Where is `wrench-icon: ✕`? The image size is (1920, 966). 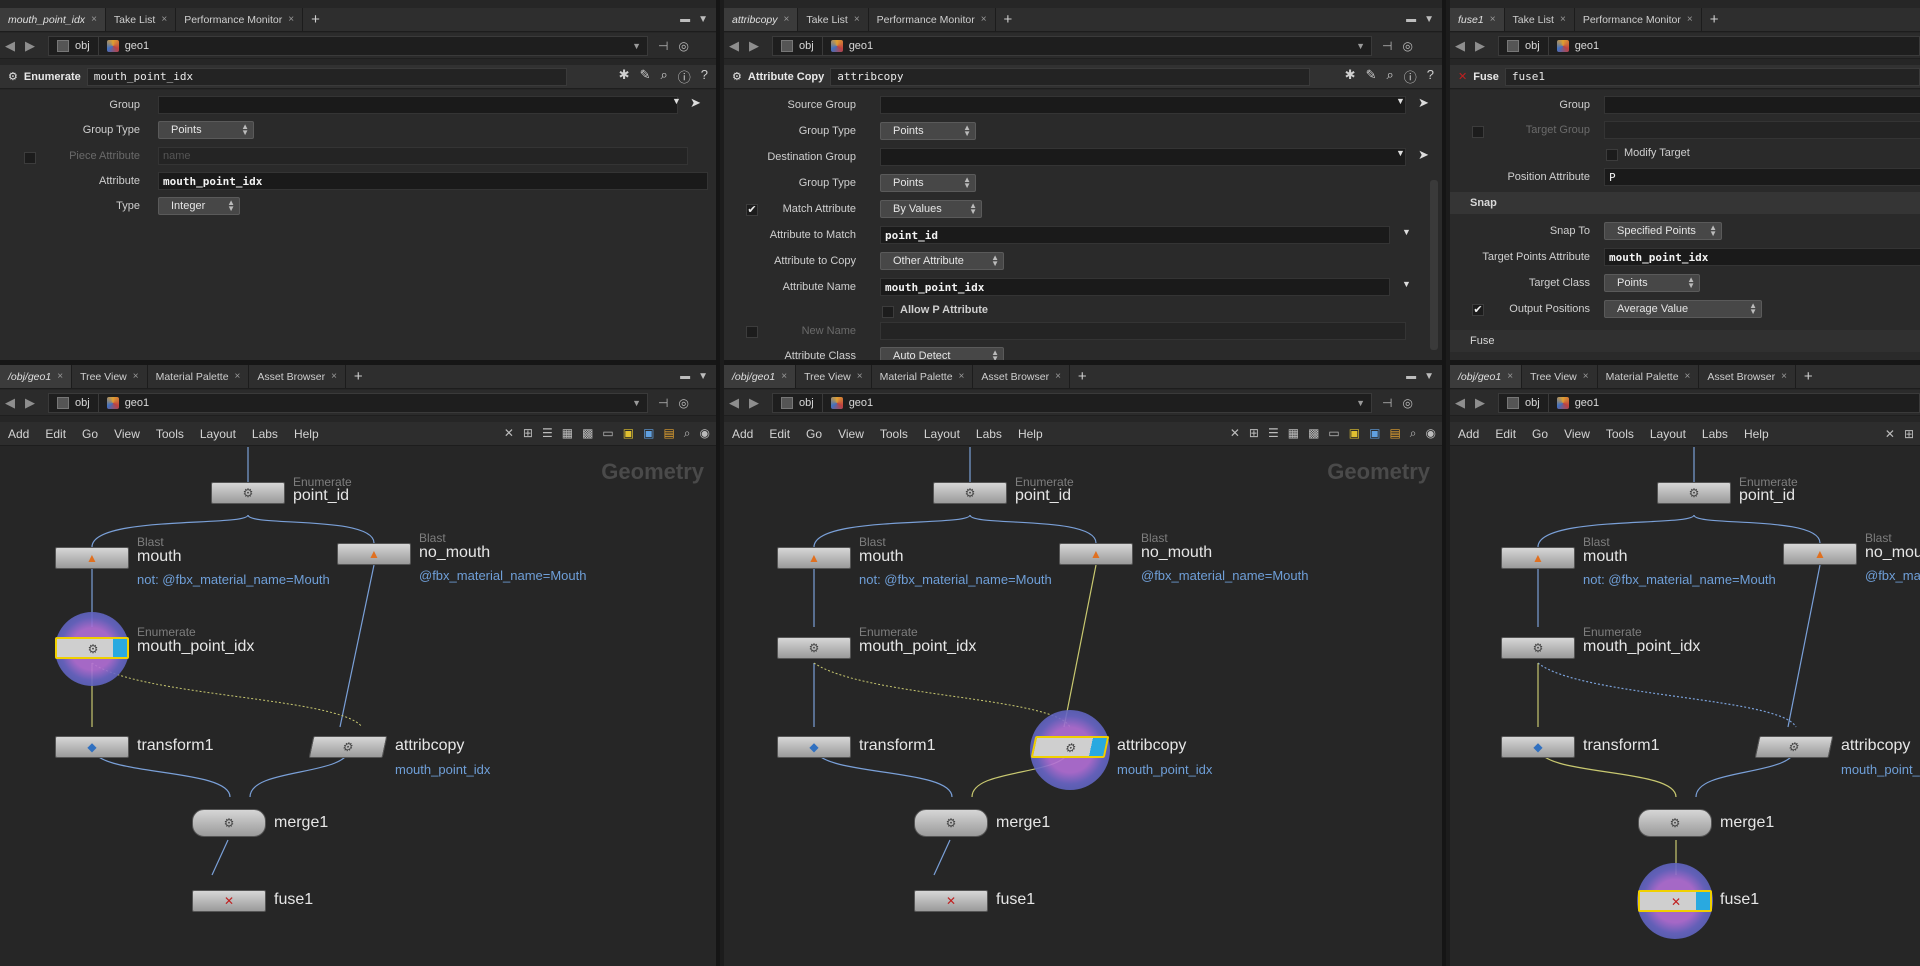
wrench-icon: ✕ is located at coordinates (1235, 433).